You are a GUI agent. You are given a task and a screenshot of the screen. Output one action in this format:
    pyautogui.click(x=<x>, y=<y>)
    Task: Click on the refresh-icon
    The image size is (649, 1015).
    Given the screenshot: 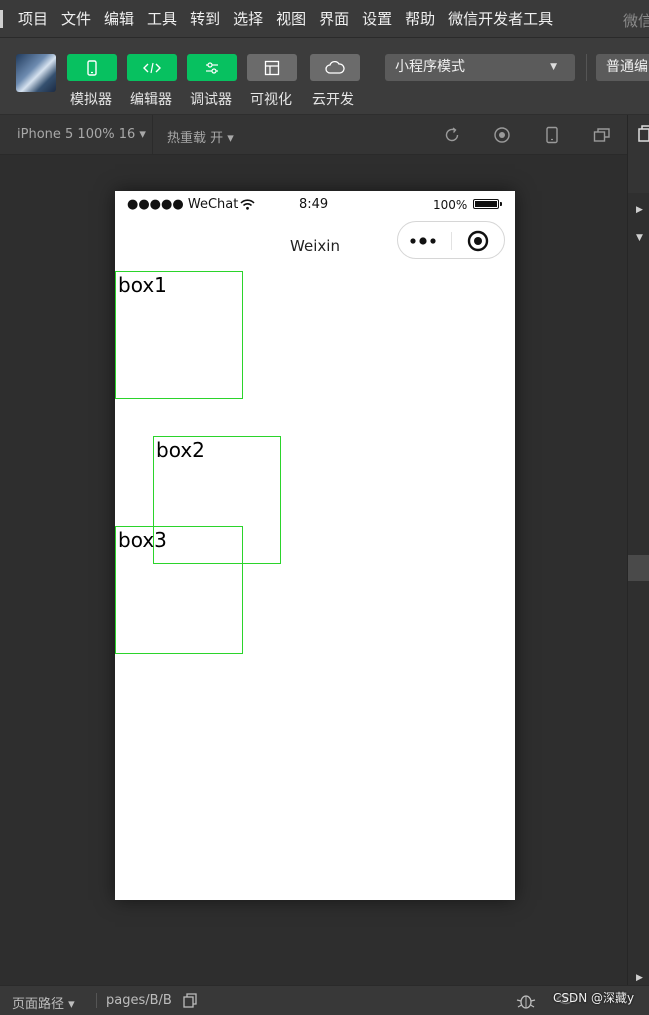 What is the action you would take?
    pyautogui.click(x=452, y=135)
    